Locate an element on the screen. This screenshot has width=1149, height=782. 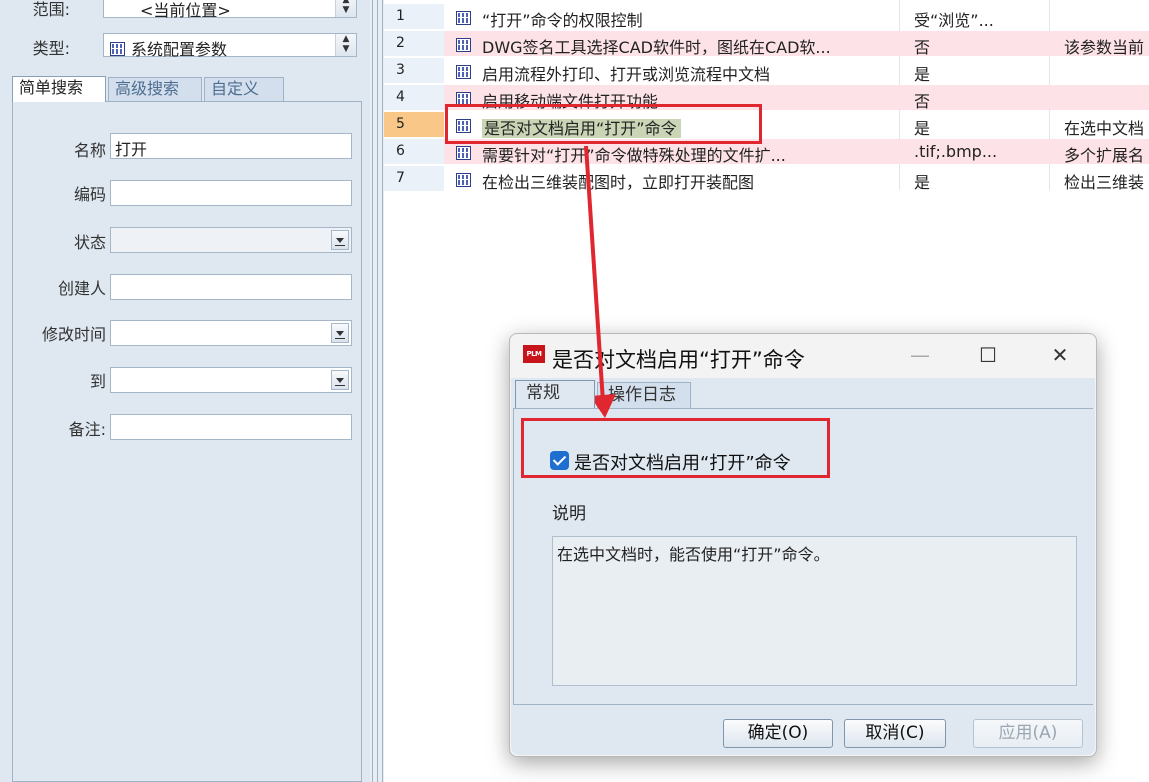
code-input is located at coordinates (231, 193).